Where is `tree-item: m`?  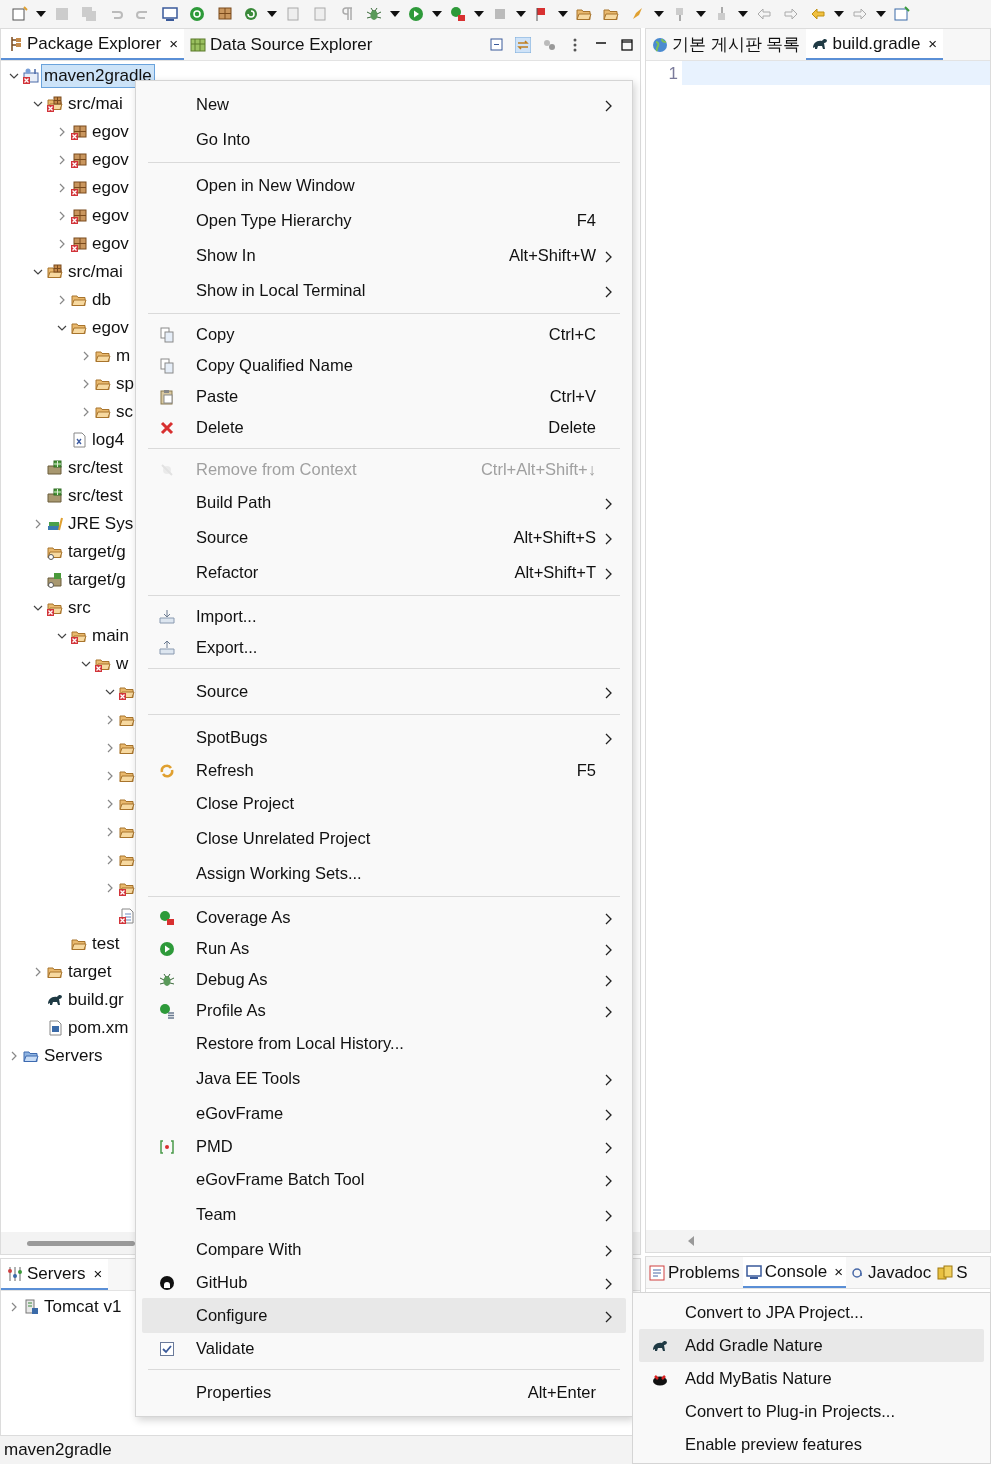 tree-item: m is located at coordinates (123, 356).